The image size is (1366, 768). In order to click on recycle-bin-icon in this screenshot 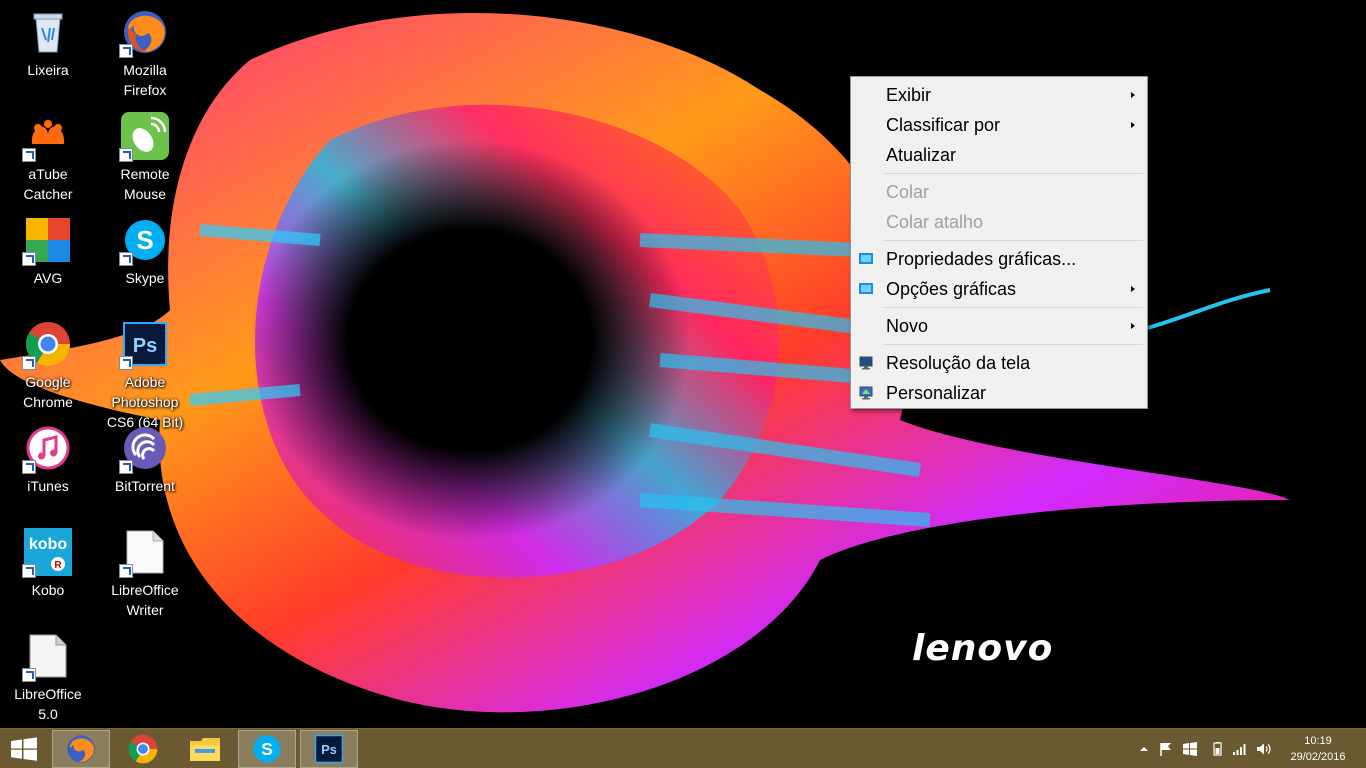, I will do `click(48, 32)`.